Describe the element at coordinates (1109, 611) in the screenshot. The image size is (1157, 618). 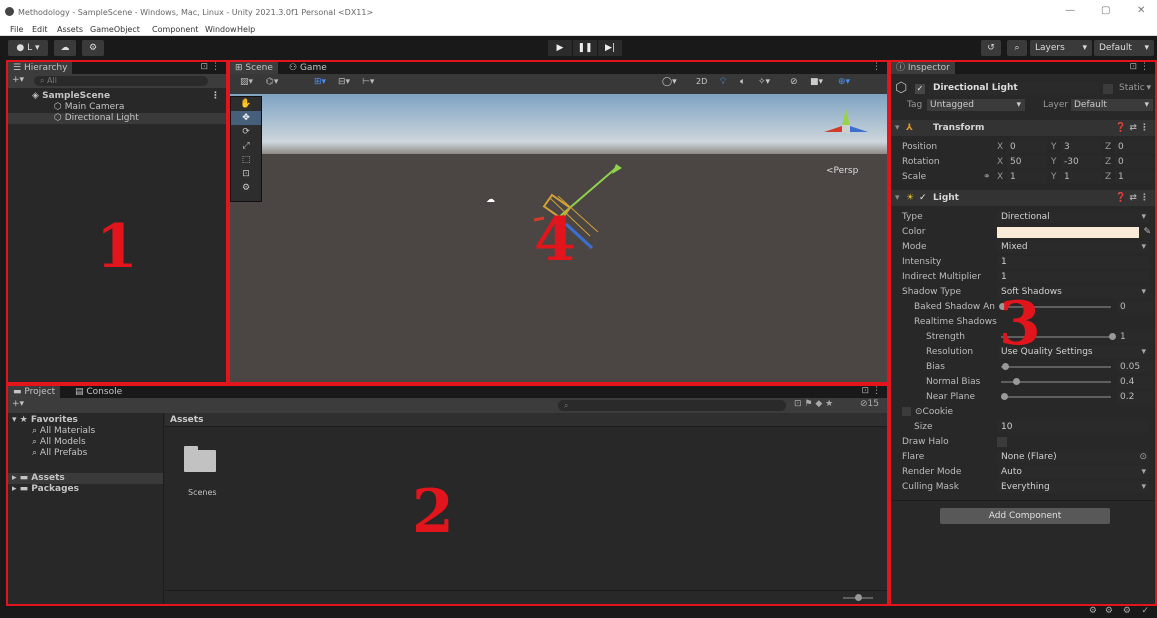
I see `progress-icon: ⚙` at that location.